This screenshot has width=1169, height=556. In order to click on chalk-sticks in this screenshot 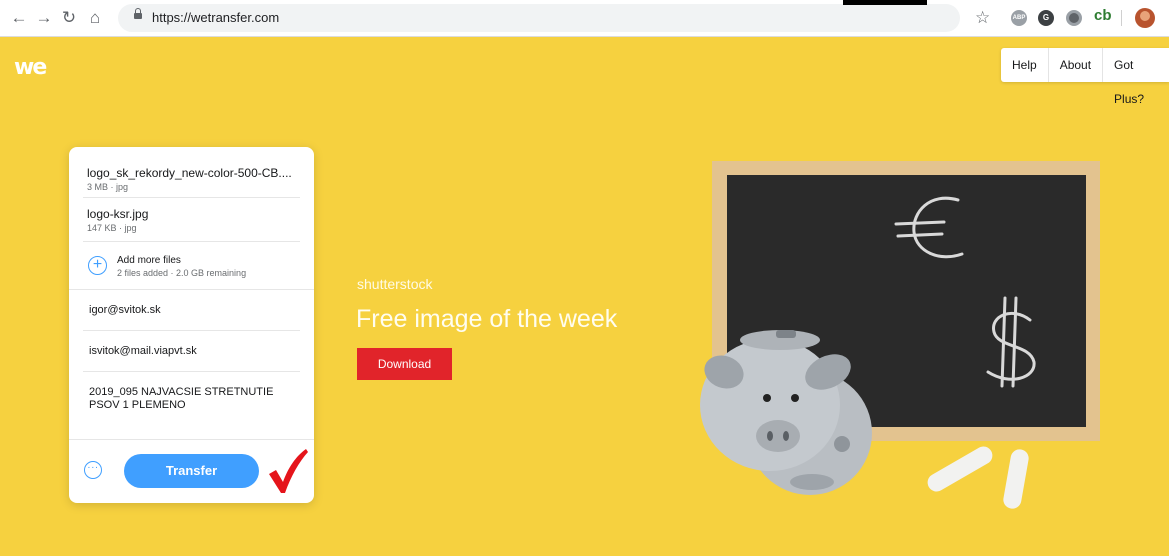, I will do `click(978, 477)`.